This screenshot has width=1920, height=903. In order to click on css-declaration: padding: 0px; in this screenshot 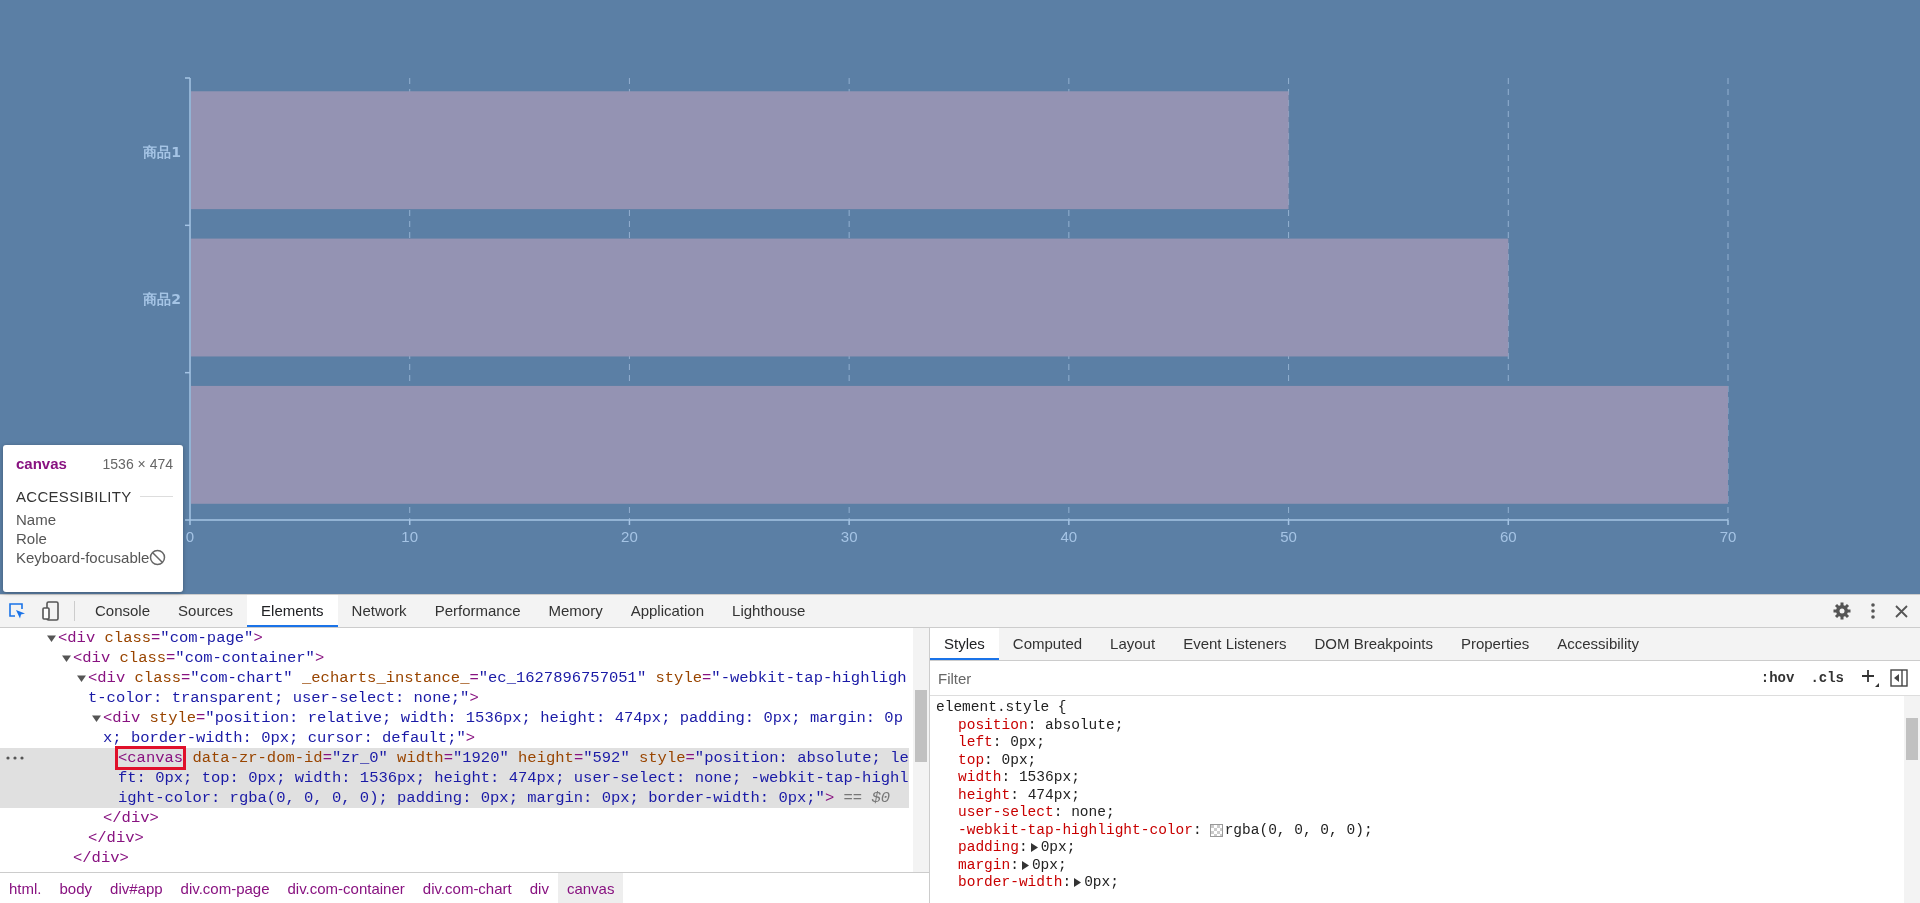, I will do `click(1417, 848)`.